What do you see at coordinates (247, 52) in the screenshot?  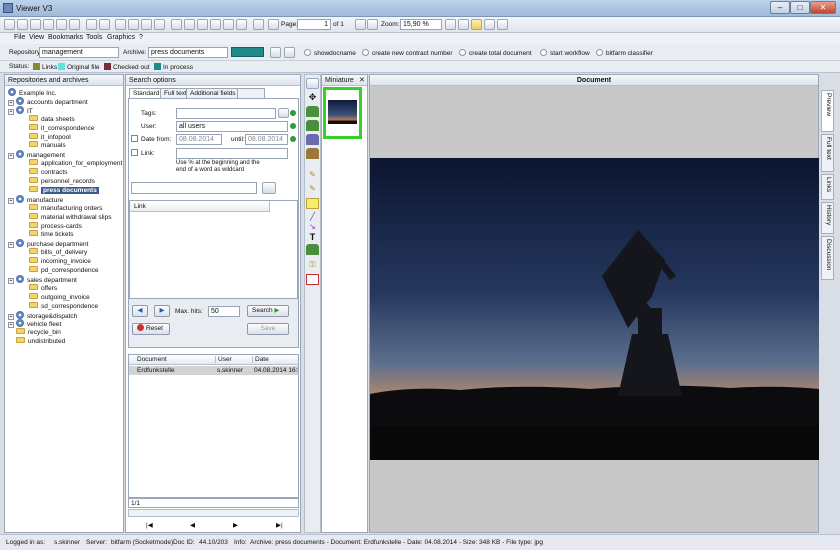 I see `color-swatch` at bounding box center [247, 52].